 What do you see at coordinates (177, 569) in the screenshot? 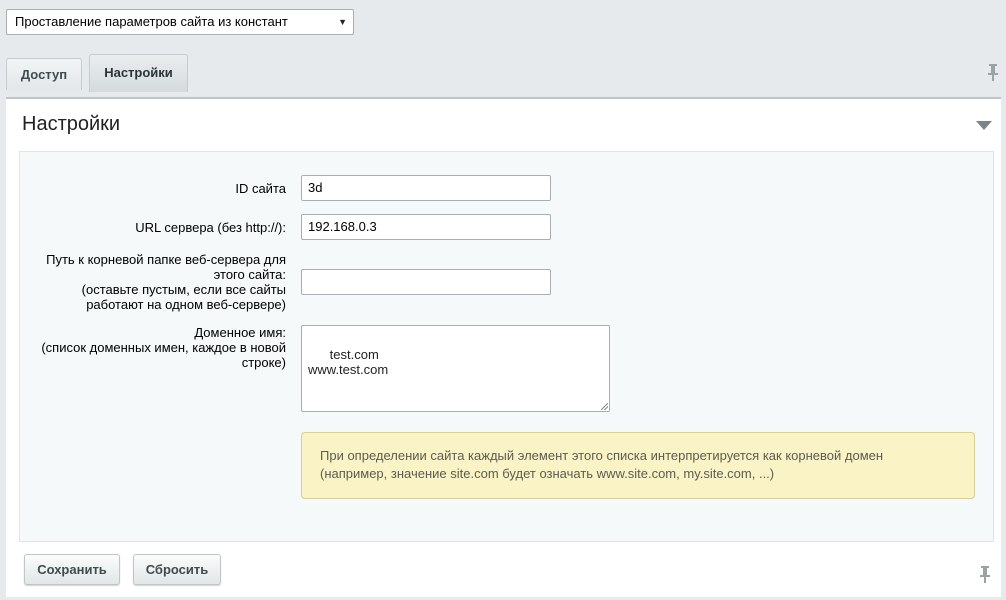
I see `reset-button: Сбросить` at bounding box center [177, 569].